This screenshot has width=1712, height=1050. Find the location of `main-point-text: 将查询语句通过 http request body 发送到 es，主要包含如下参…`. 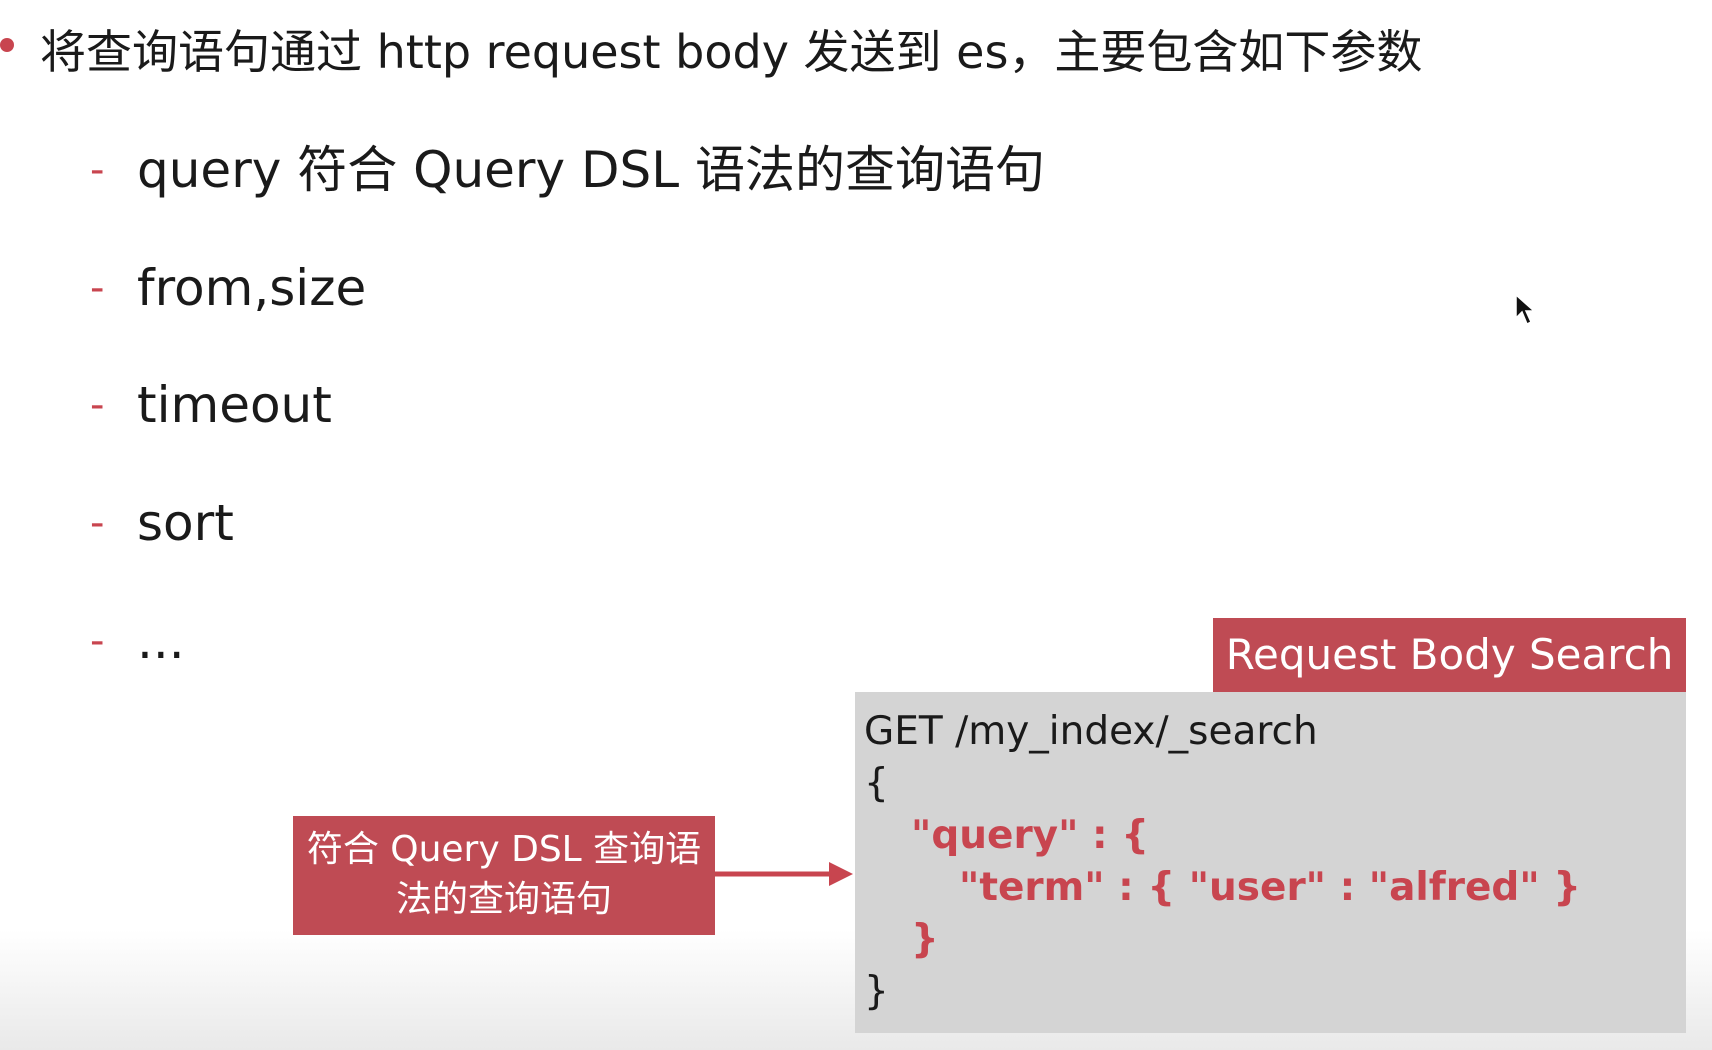

main-point-text: 将查询语句通过 http request body 发送到 es，主要包含如下参… is located at coordinates (731, 52).